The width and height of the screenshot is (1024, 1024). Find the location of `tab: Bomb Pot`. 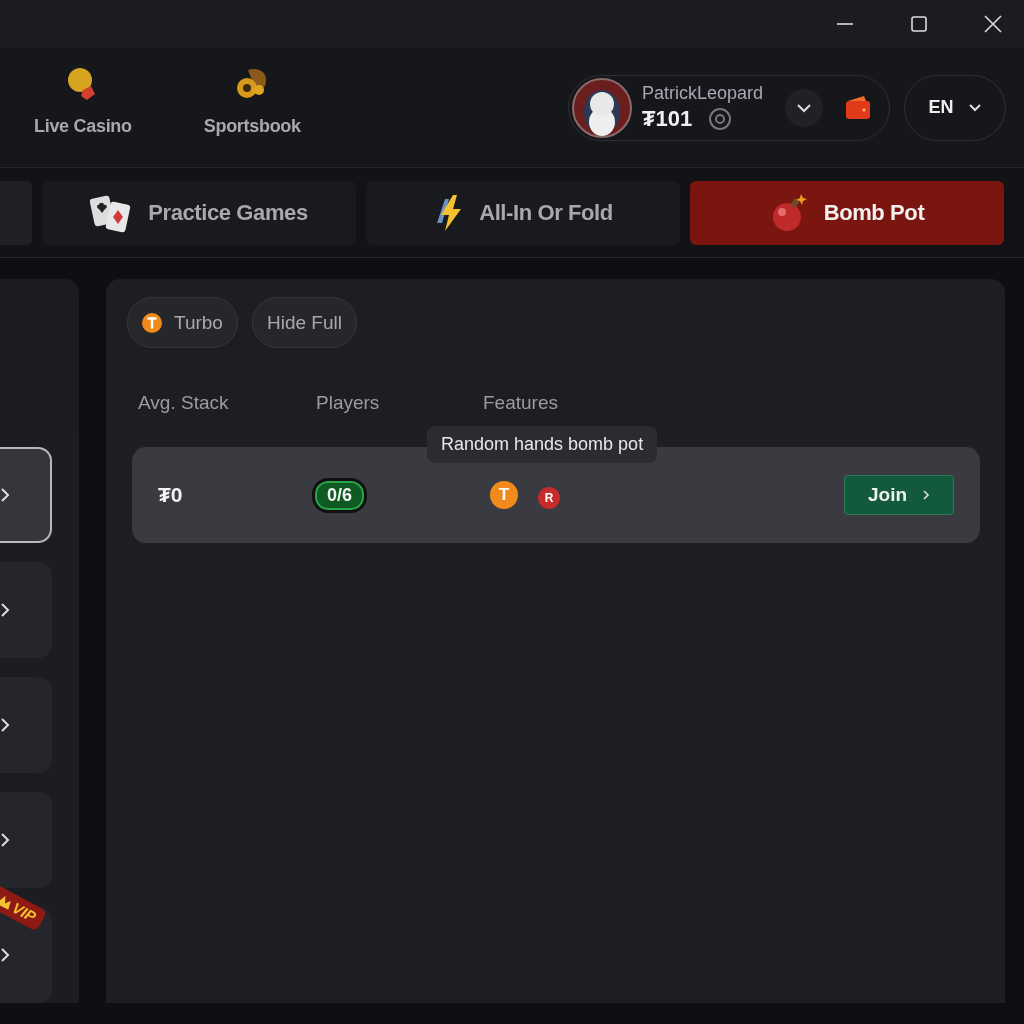

tab: Bomb Pot is located at coordinates (847, 212).